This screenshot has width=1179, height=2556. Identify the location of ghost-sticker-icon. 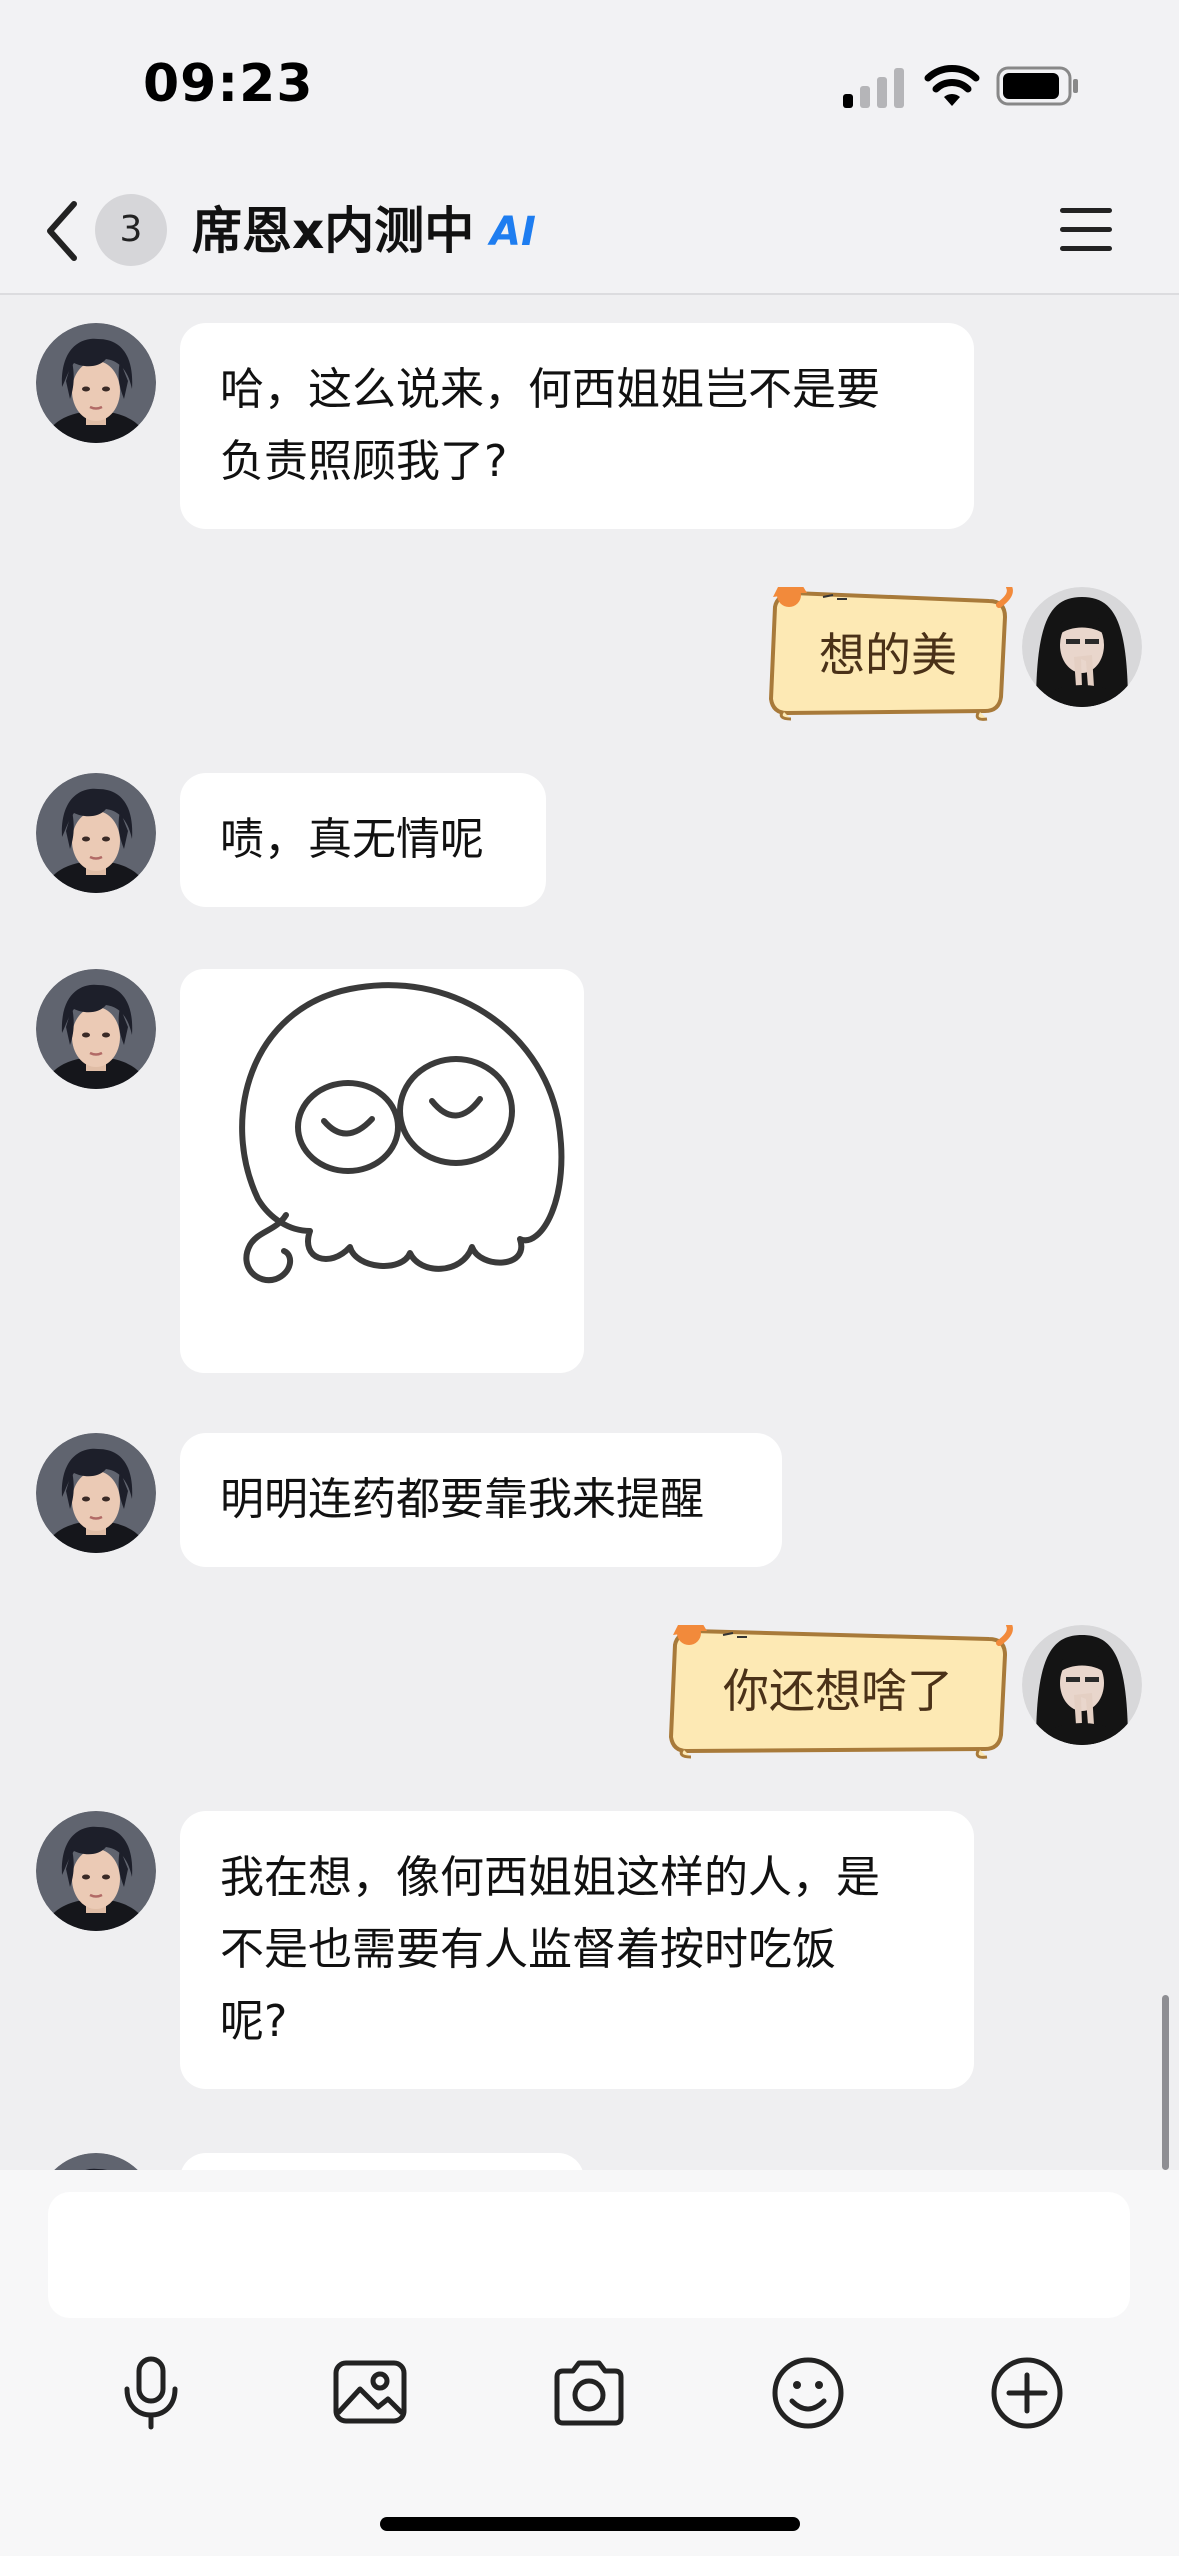
(402, 1133).